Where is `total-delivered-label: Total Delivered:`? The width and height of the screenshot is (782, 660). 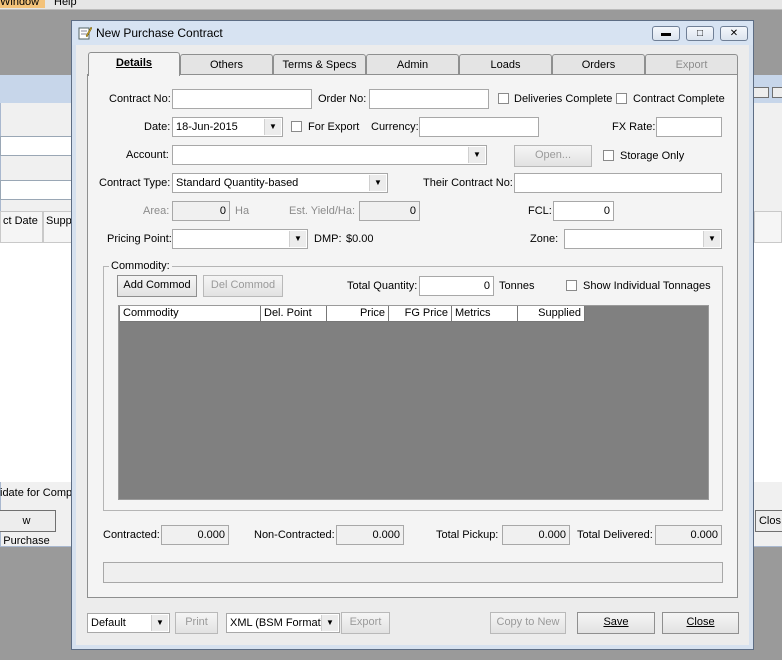 total-delivered-label: Total Delivered: is located at coordinates (615, 535).